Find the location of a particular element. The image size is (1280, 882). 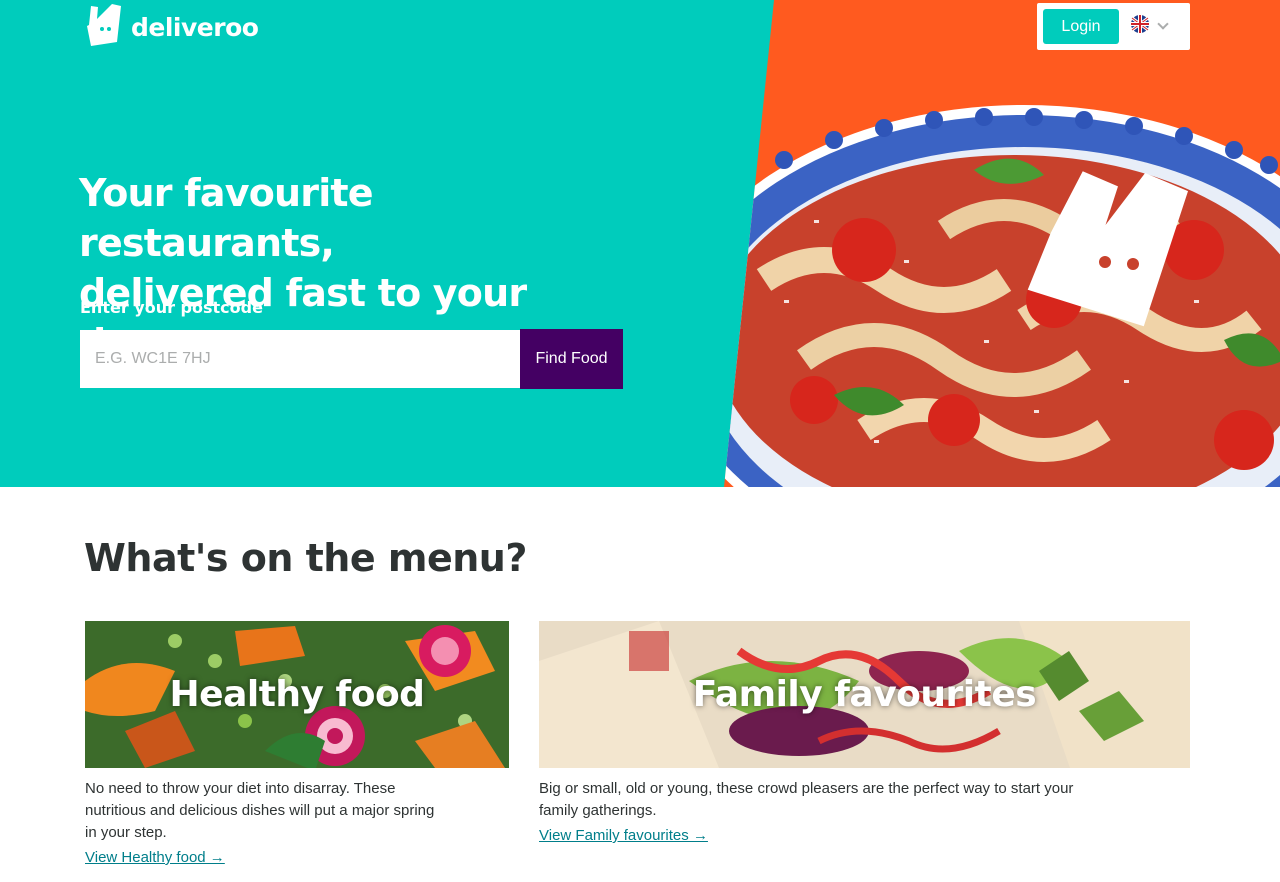

family-favourites-title: Family favourites is located at coordinates (864, 694).